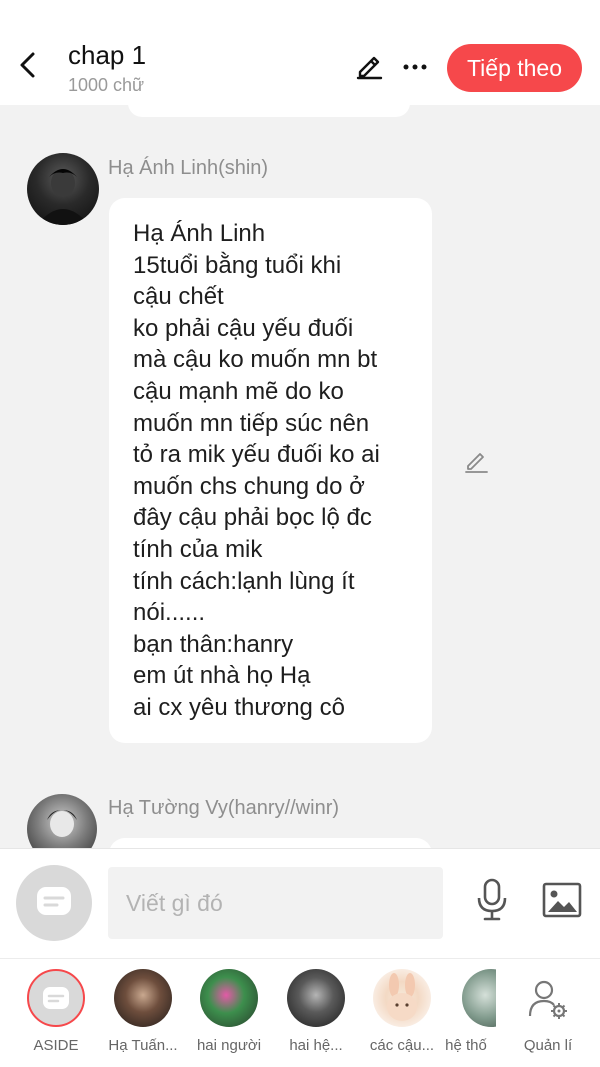  What do you see at coordinates (548, 1045) in the screenshot?
I see `character-label: Quản lí` at bounding box center [548, 1045].